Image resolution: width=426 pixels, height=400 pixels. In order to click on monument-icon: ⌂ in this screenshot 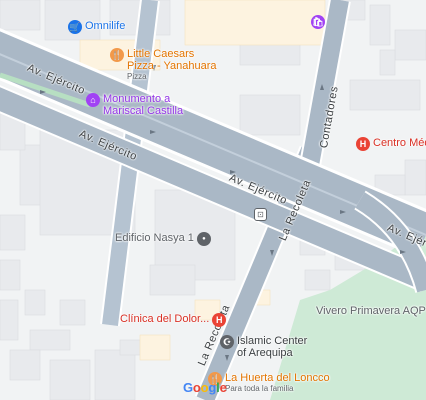, I will do `click(93, 100)`.